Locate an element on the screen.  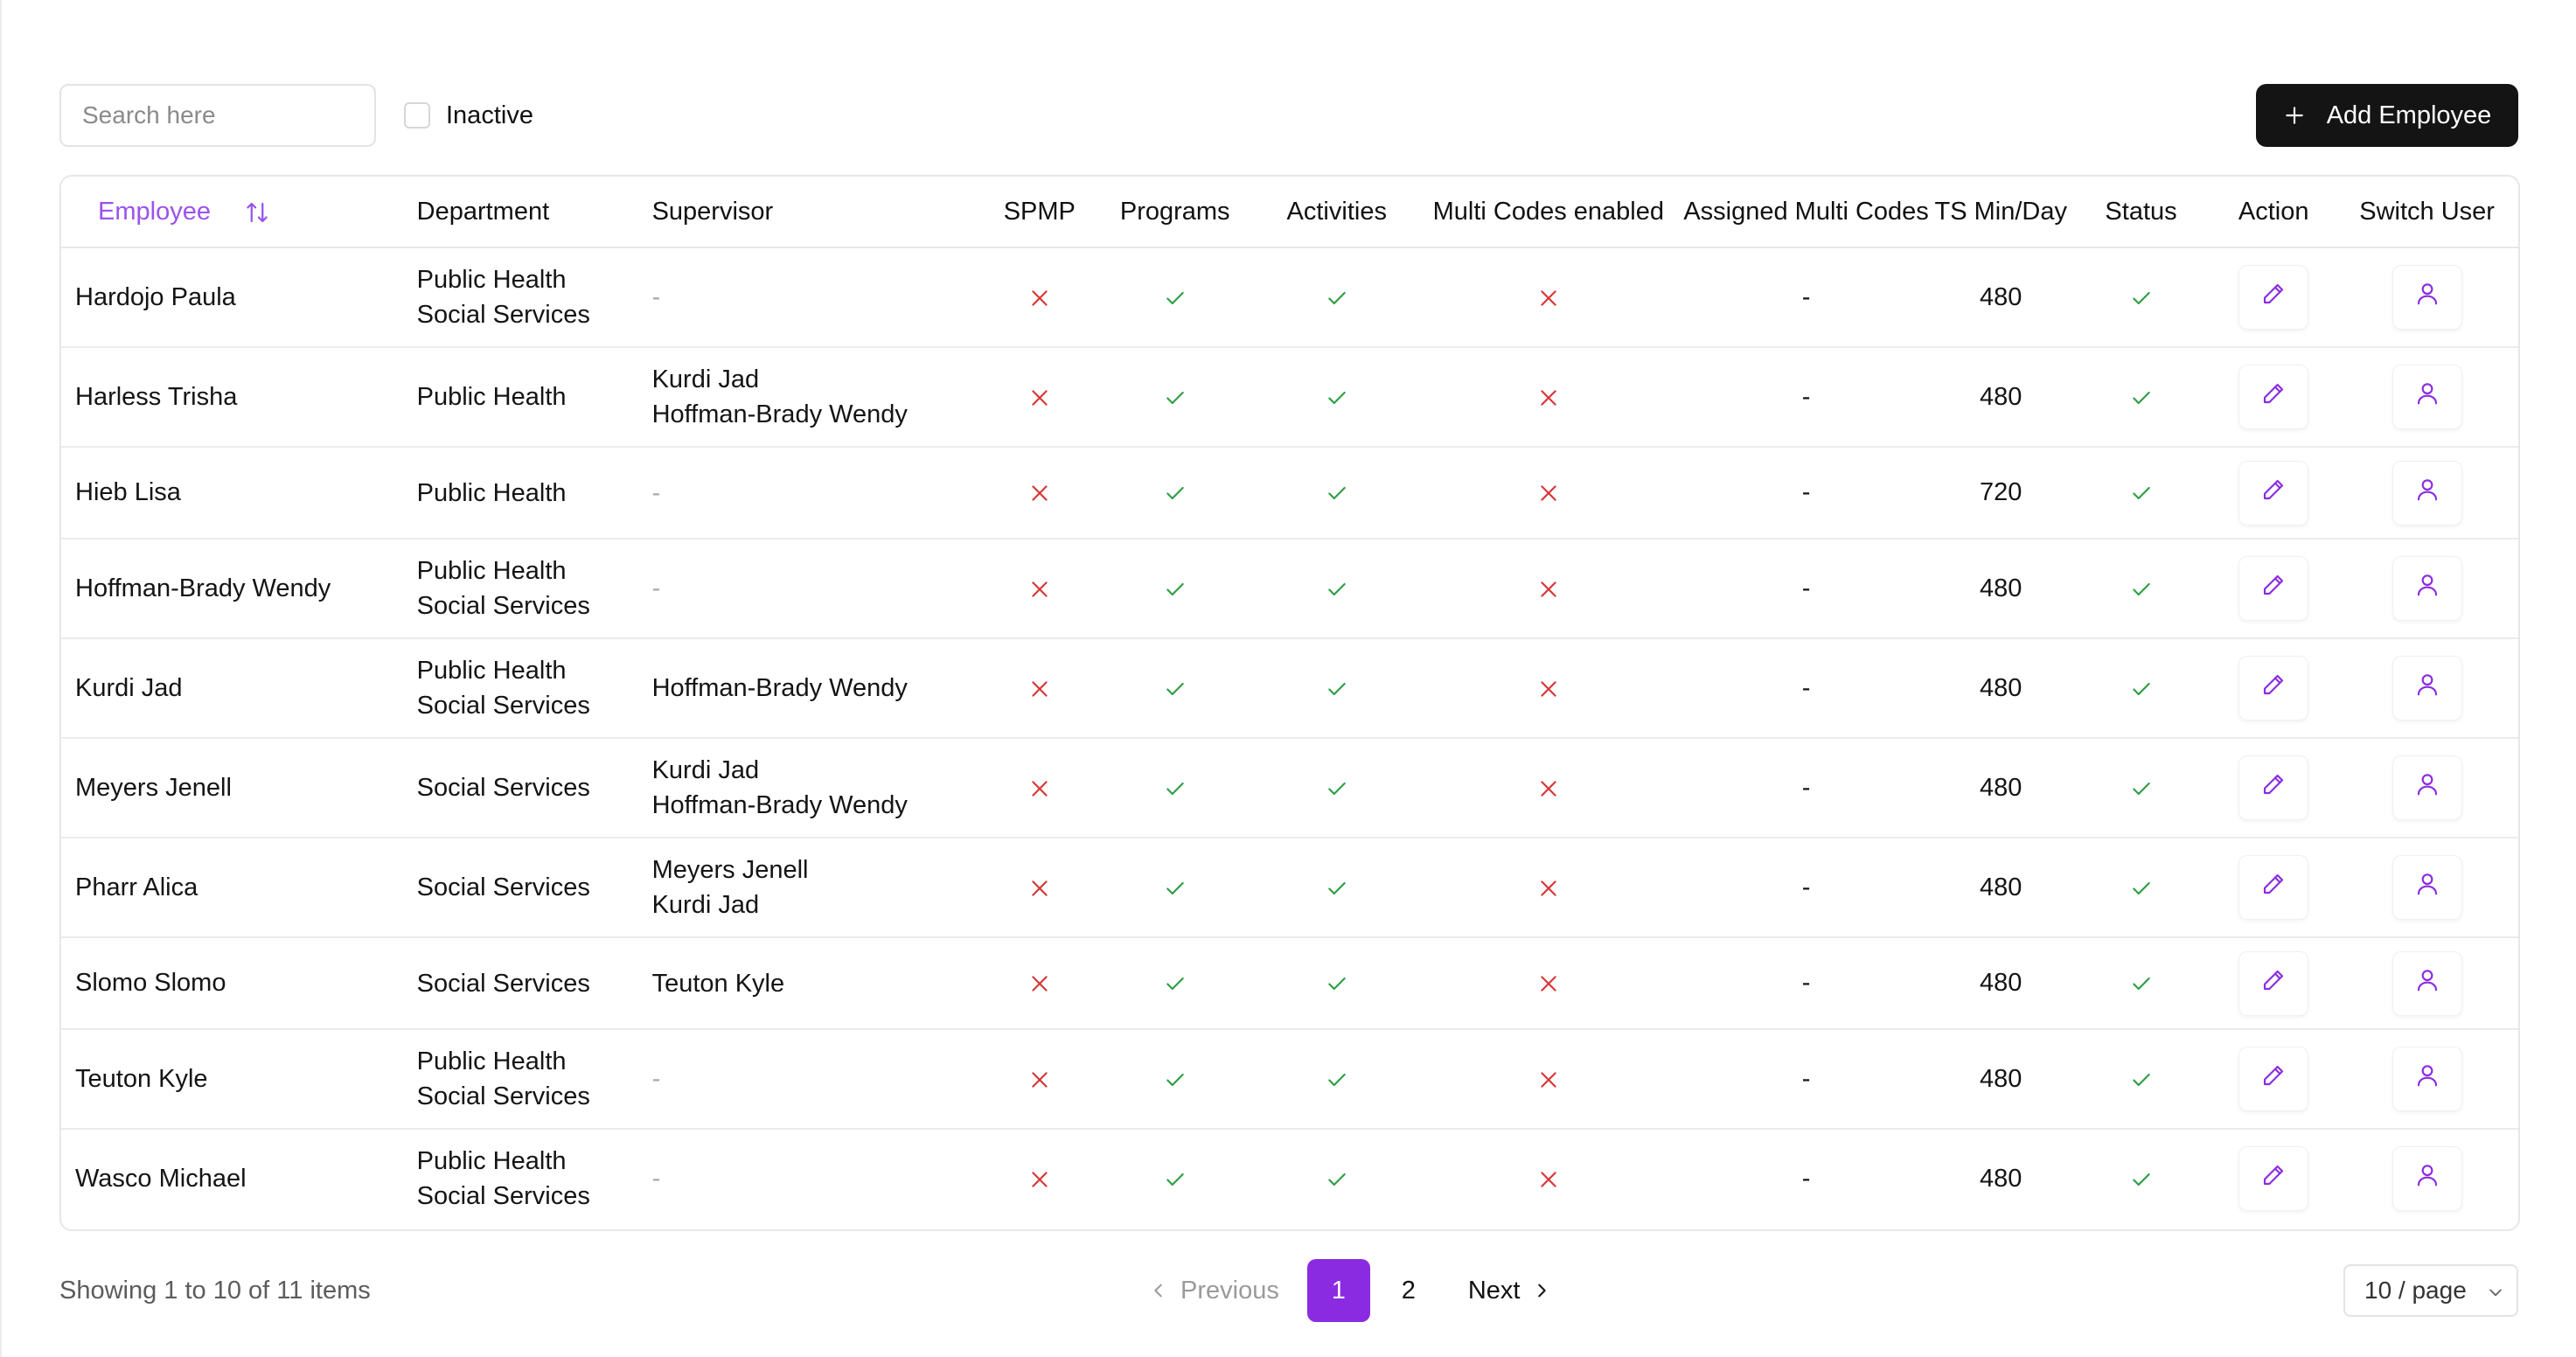
page-button-1: 1 is located at coordinates (1338, 1290).